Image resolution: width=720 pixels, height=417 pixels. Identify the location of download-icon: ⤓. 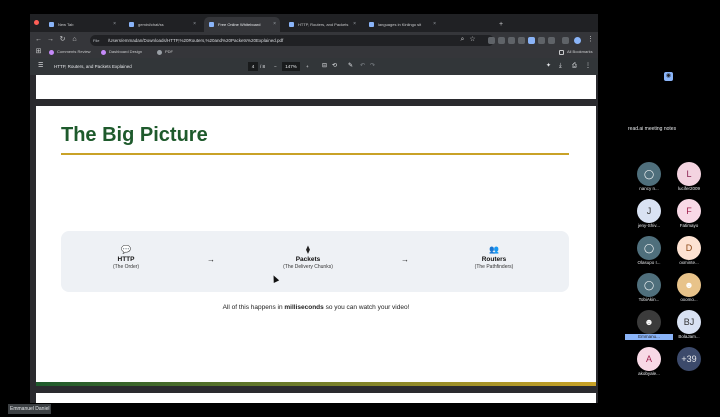
(560, 66).